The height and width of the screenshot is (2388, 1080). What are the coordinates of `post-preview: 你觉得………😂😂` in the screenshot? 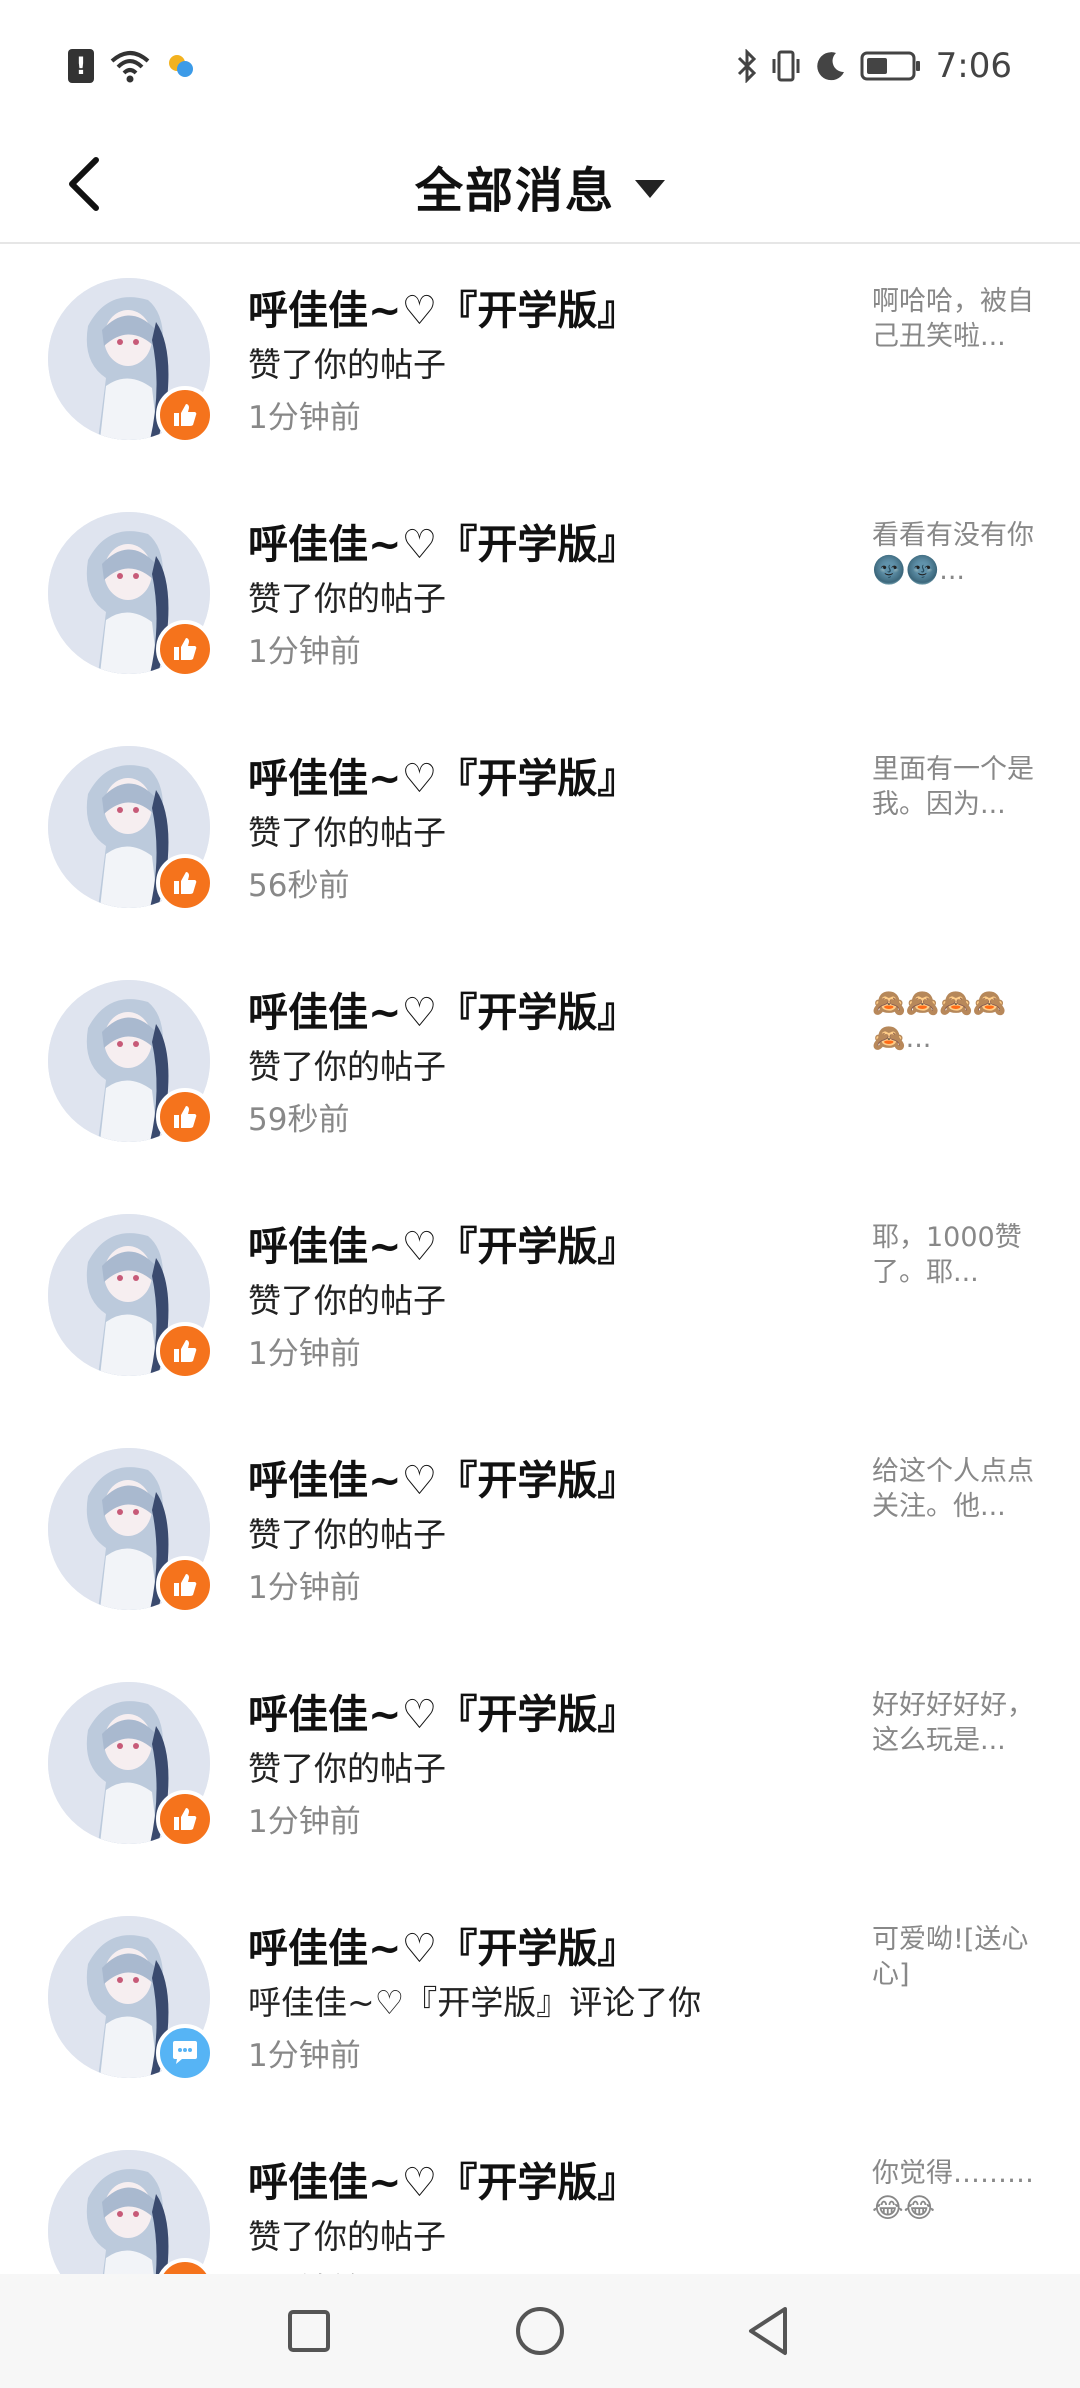 It's located at (955, 2191).